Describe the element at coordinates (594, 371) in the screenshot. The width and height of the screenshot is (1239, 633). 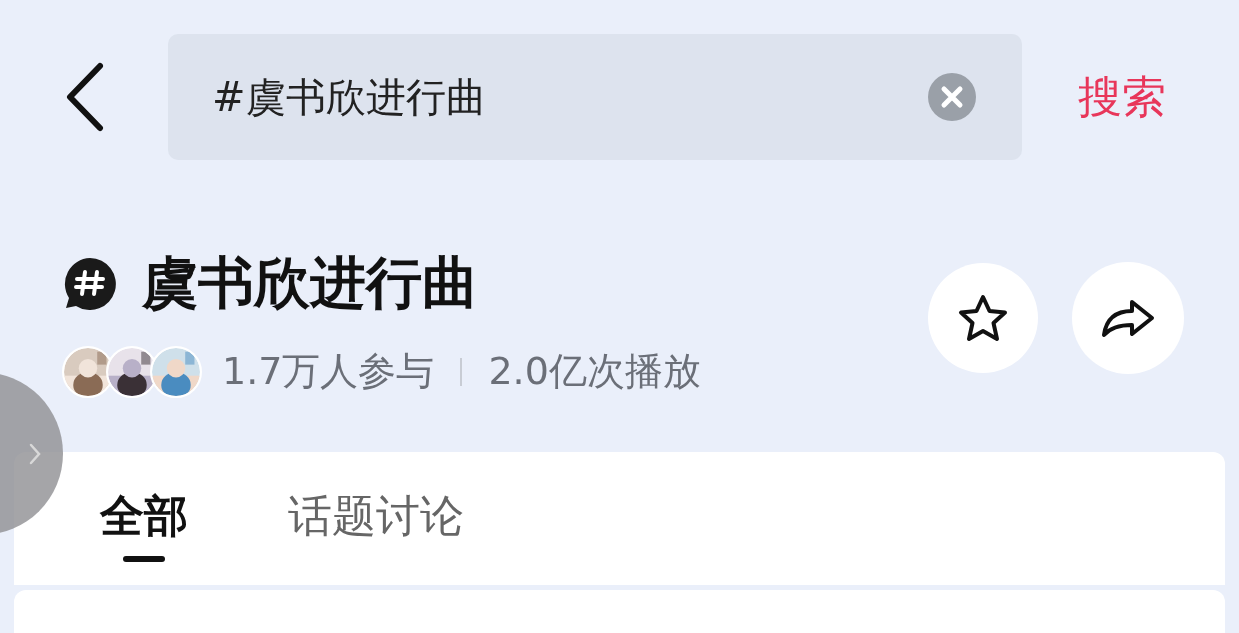
I see `topic-stat: 2.0亿次播放` at that location.